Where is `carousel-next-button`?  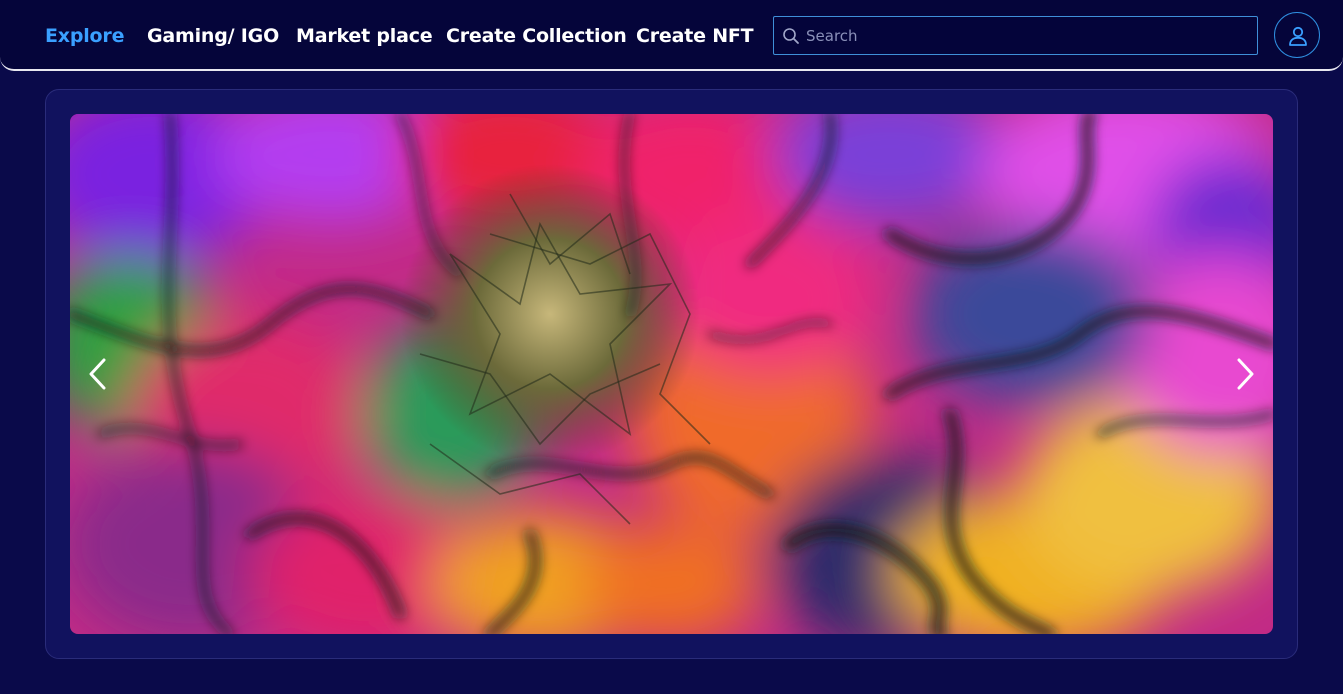
carousel-next-button is located at coordinates (1244, 374).